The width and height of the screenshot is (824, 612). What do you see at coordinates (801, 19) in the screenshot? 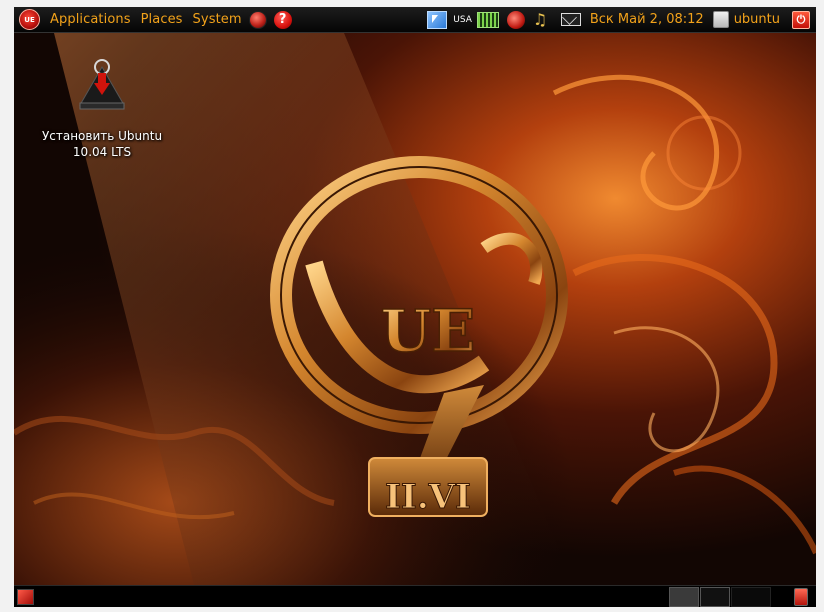
I see `power-icon: ⏻` at bounding box center [801, 19].